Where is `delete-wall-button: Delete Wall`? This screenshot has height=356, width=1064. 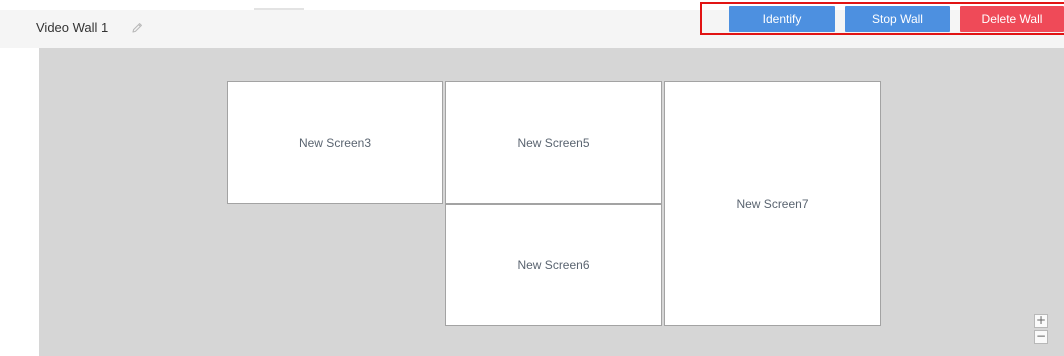
delete-wall-button: Delete Wall is located at coordinates (1012, 19).